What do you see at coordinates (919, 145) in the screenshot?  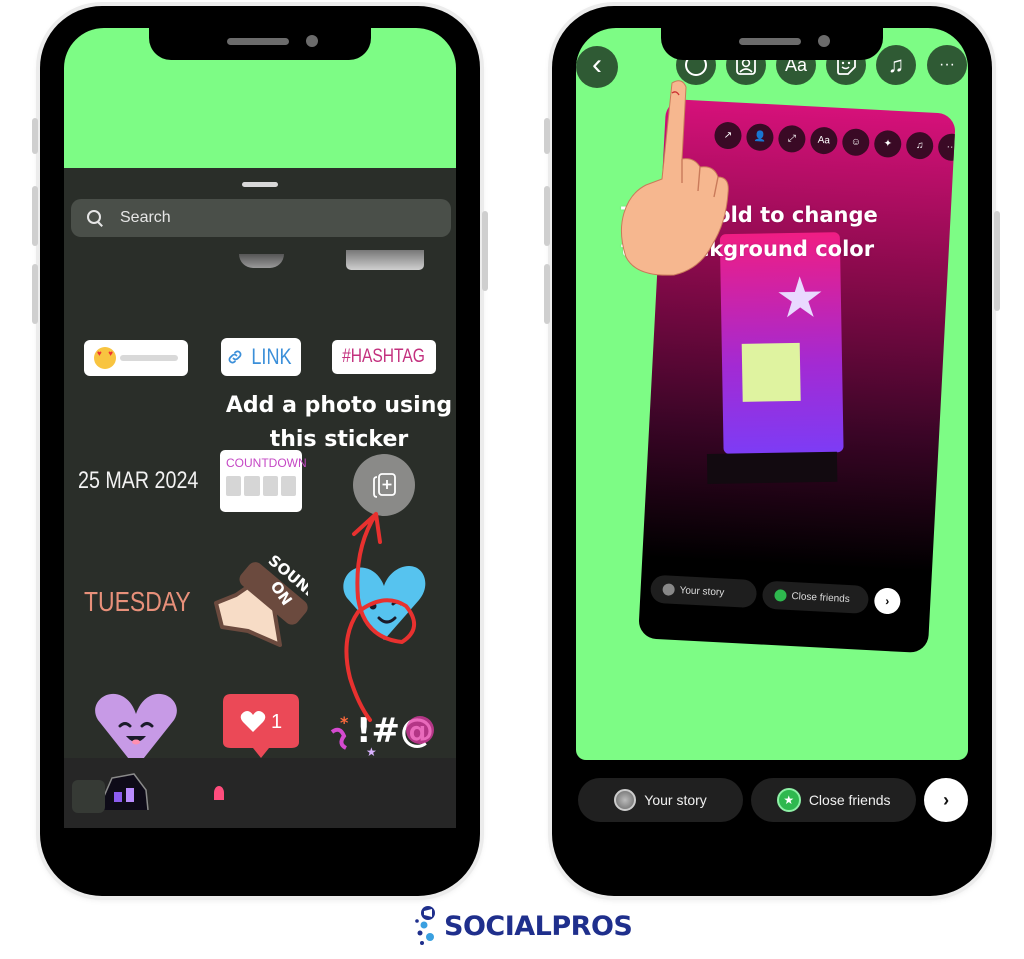 I see `preview-tool-icon: ♫` at bounding box center [919, 145].